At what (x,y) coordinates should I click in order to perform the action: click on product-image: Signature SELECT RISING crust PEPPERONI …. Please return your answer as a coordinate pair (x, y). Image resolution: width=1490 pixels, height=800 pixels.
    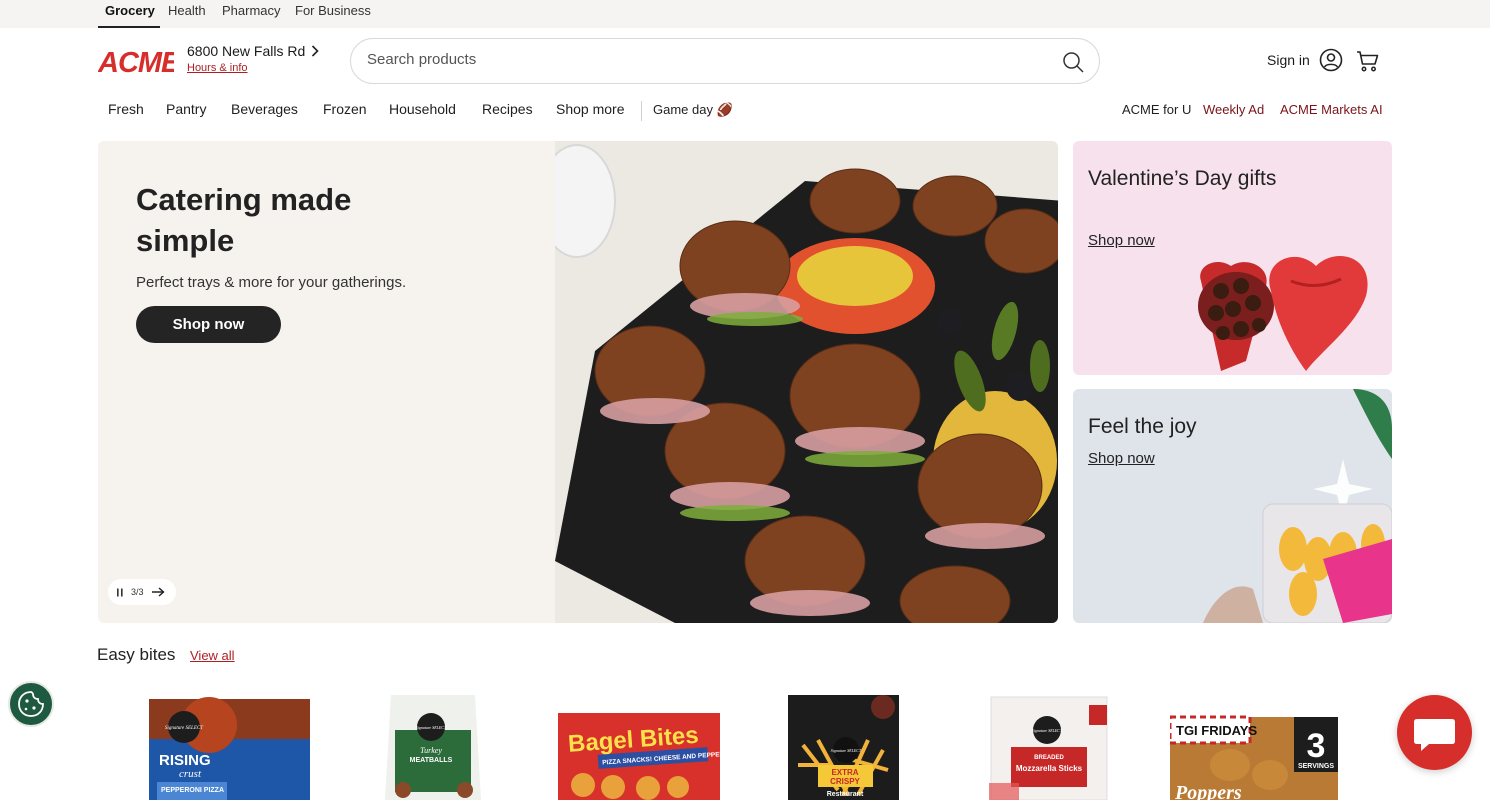
    Looking at the image, I should click on (229, 748).